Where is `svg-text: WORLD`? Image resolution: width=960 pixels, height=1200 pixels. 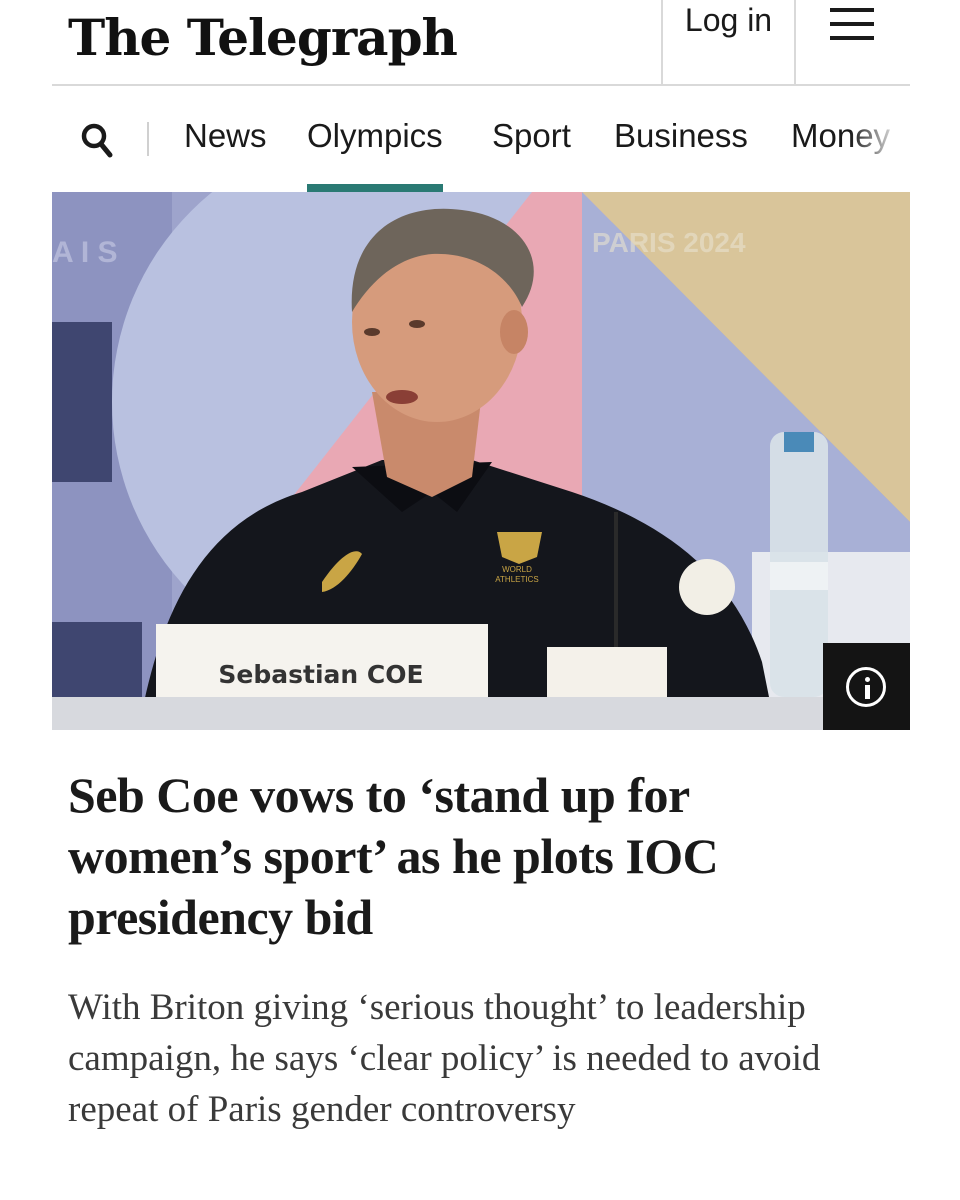
svg-text: WORLD is located at coordinates (517, 569).